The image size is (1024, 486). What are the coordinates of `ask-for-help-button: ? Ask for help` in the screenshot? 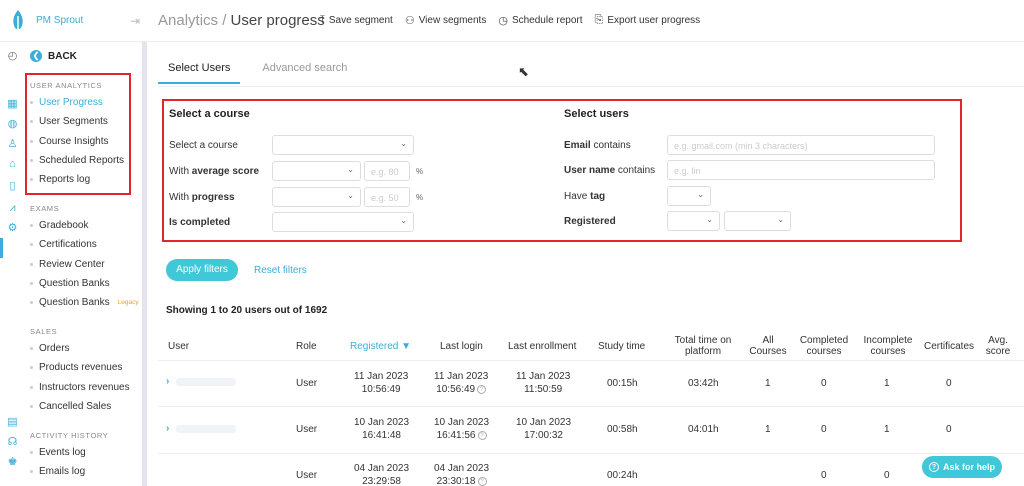 It's located at (962, 467).